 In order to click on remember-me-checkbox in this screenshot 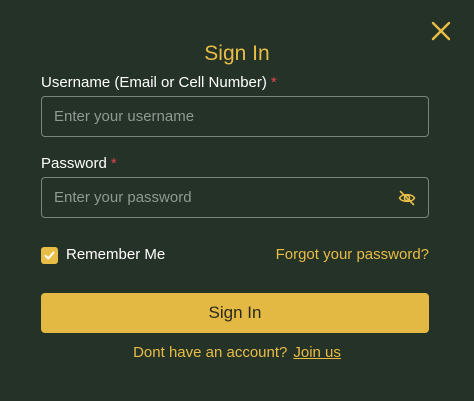, I will do `click(49, 255)`.